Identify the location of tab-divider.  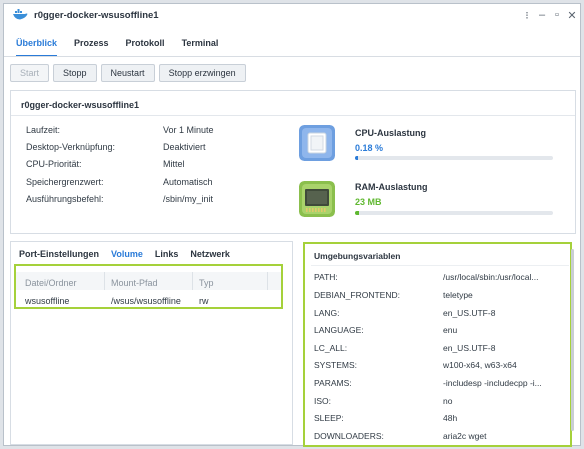
(292, 56).